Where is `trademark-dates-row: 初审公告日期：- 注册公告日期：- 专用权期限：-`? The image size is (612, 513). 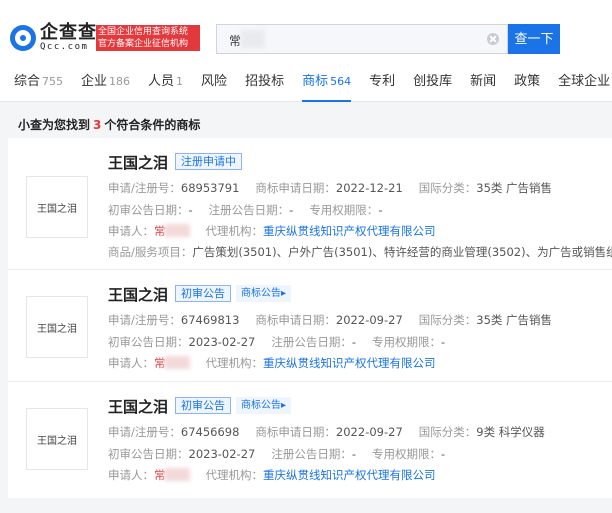
trademark-dates-row: 初审公告日期：- 注册公告日期：- 专用权期限：- is located at coordinates (245, 210).